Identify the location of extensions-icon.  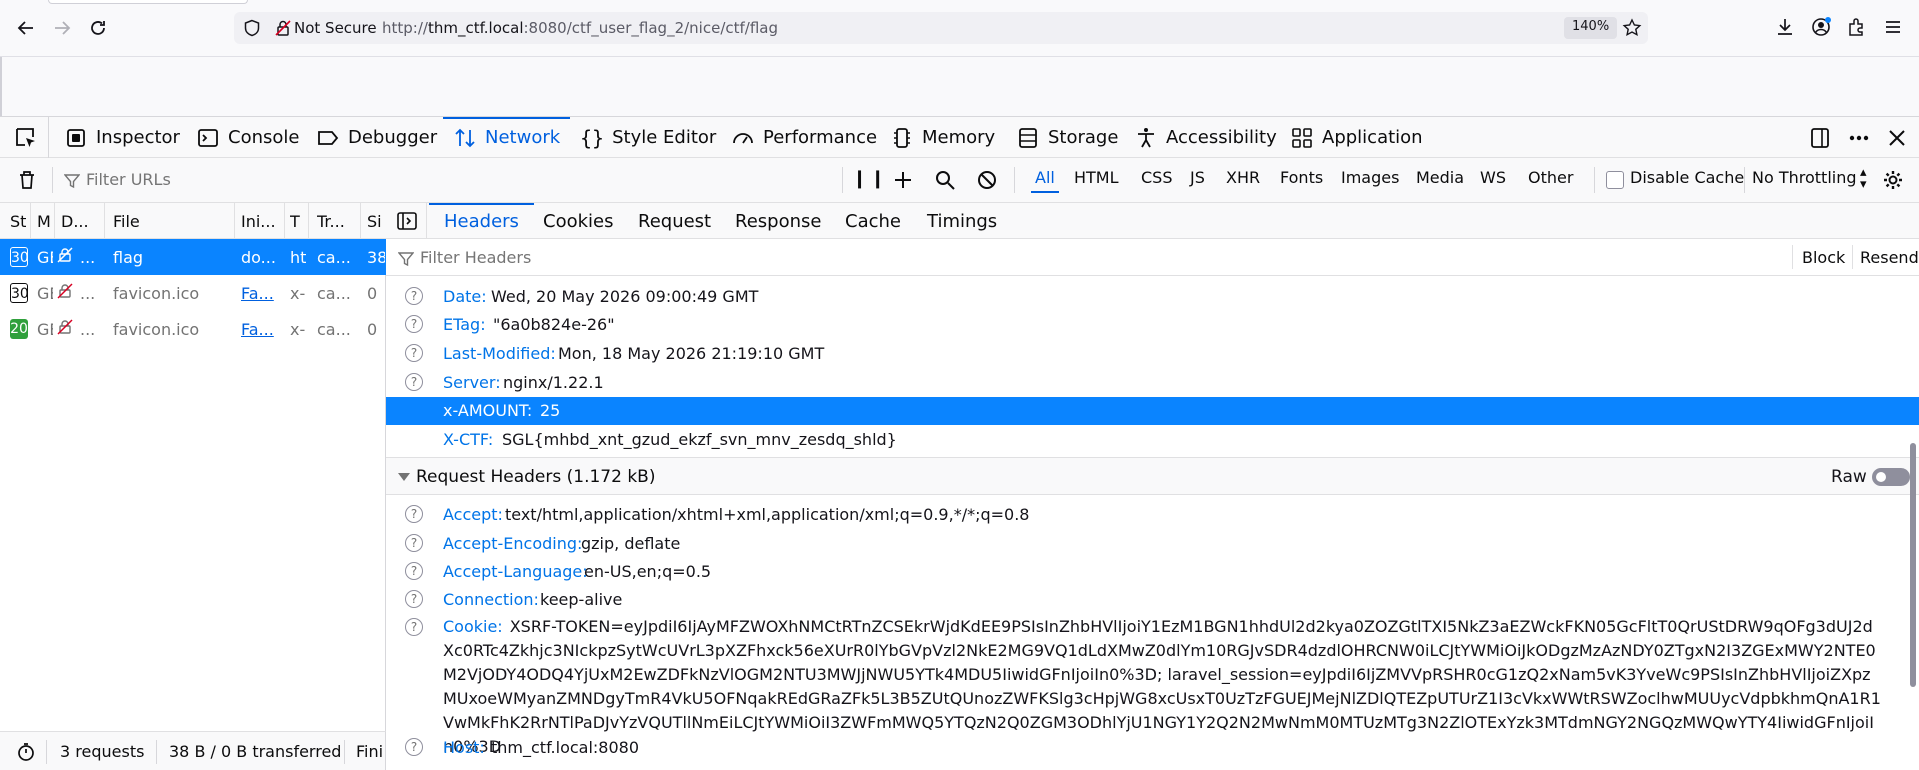
(1857, 27).